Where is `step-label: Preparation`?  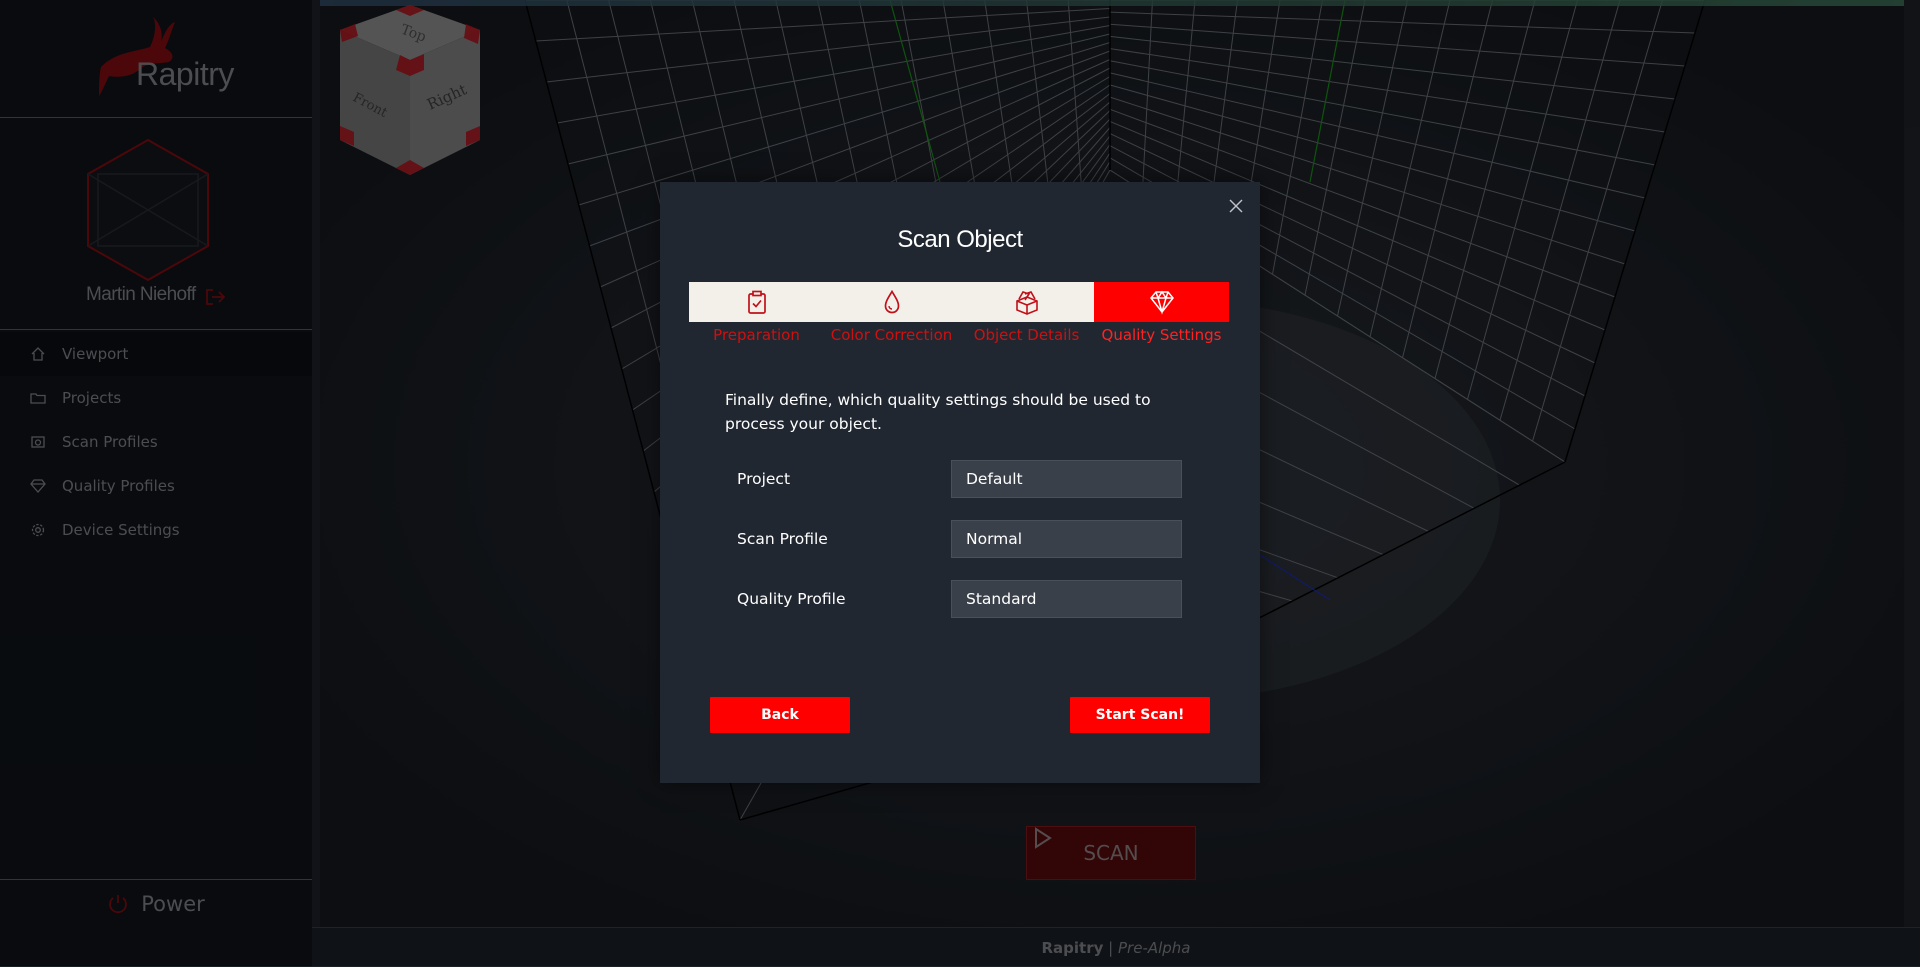 step-label: Preparation is located at coordinates (756, 335).